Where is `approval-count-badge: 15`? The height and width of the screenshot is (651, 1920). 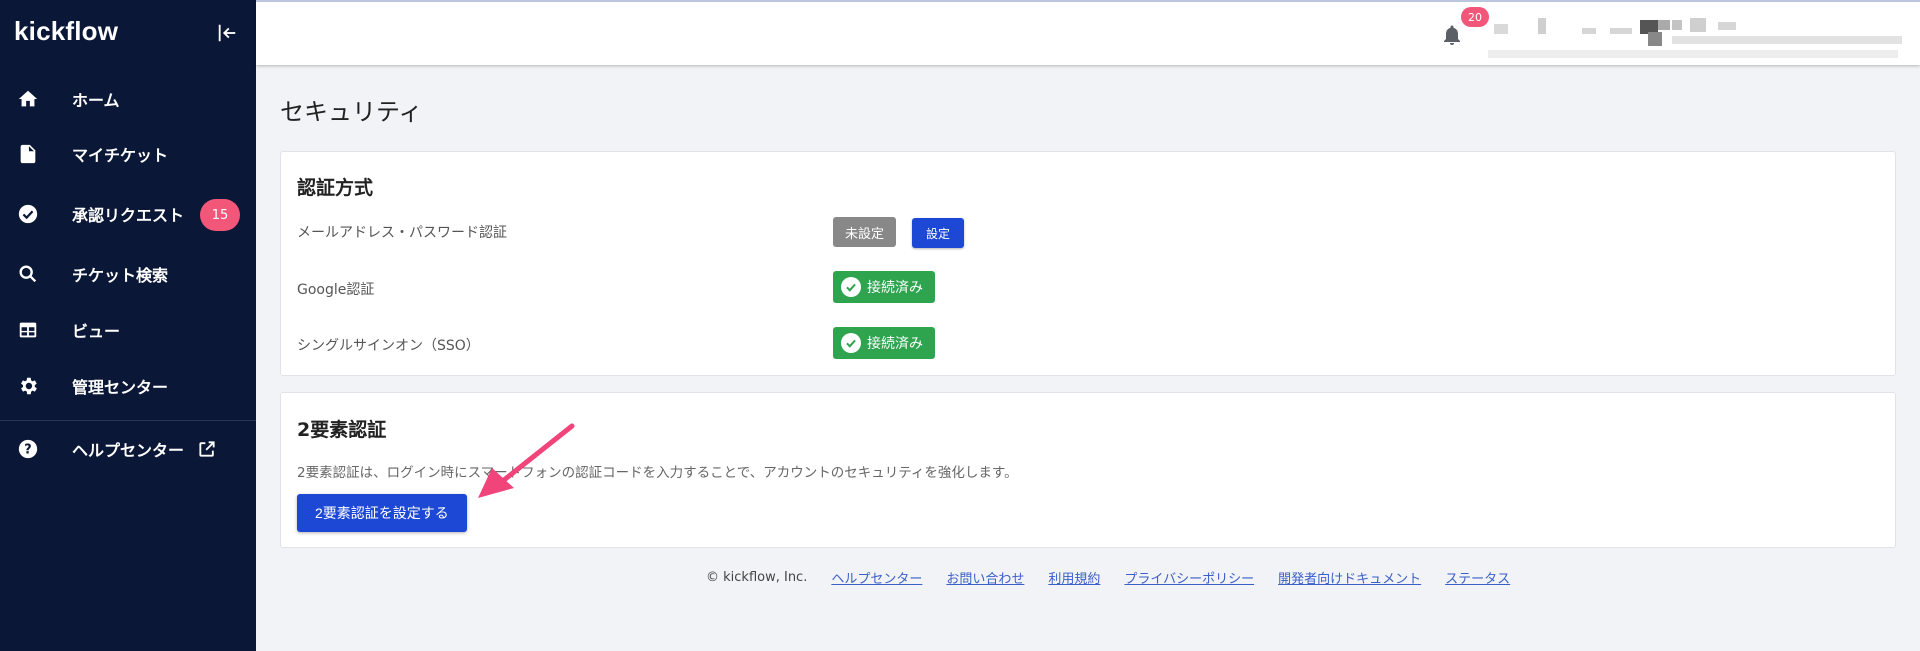 approval-count-badge: 15 is located at coordinates (220, 215).